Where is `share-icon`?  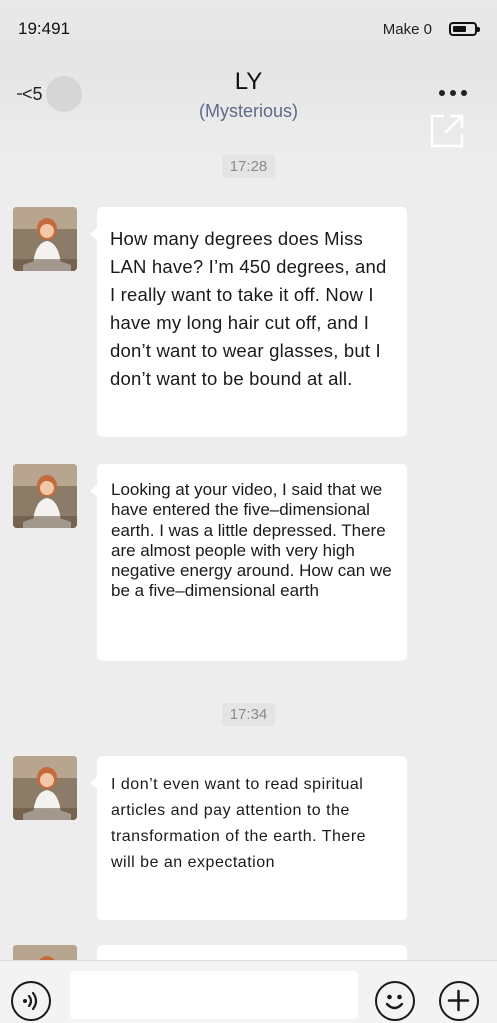 share-icon is located at coordinates (447, 131).